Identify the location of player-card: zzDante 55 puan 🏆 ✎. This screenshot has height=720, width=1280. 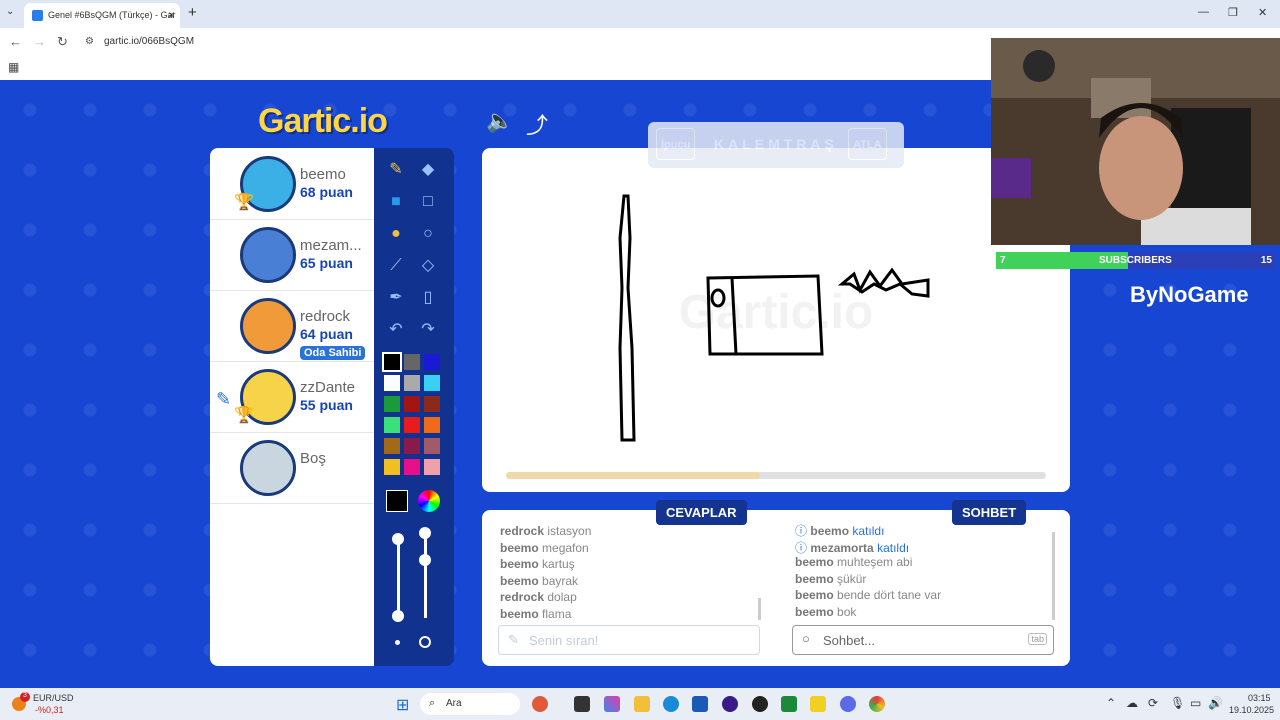
(292, 397).